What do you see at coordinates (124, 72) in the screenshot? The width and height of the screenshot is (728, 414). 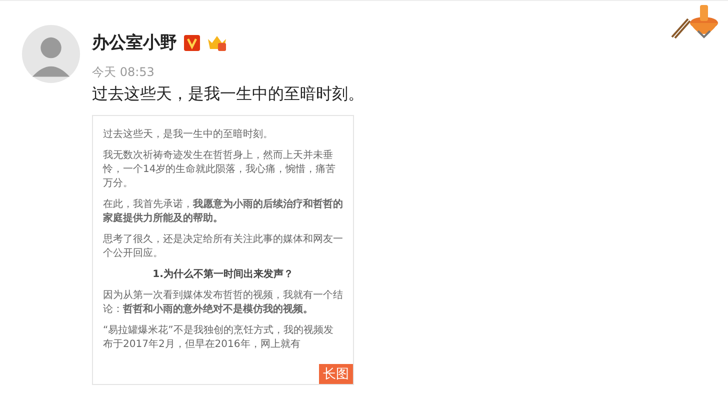 I see `post-time: 今天 08:53` at bounding box center [124, 72].